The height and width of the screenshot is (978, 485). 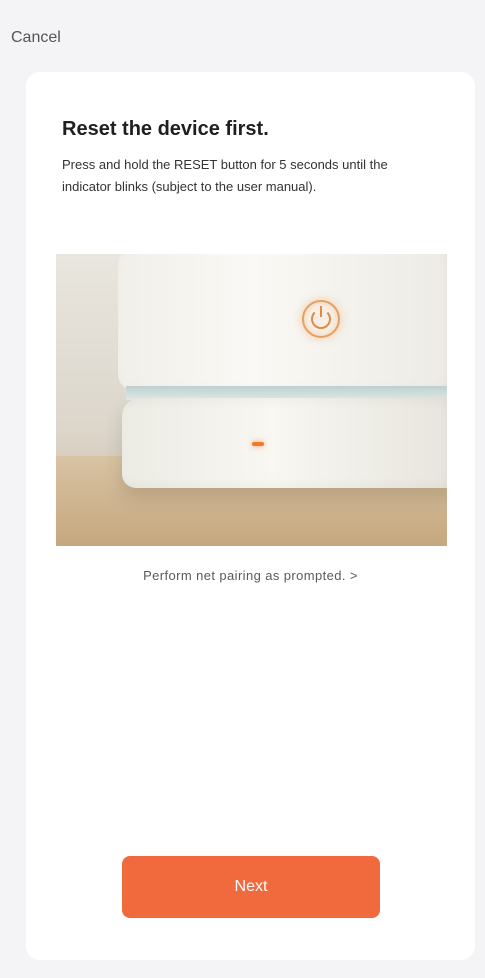 I want to click on power-icon, so click(x=321, y=319).